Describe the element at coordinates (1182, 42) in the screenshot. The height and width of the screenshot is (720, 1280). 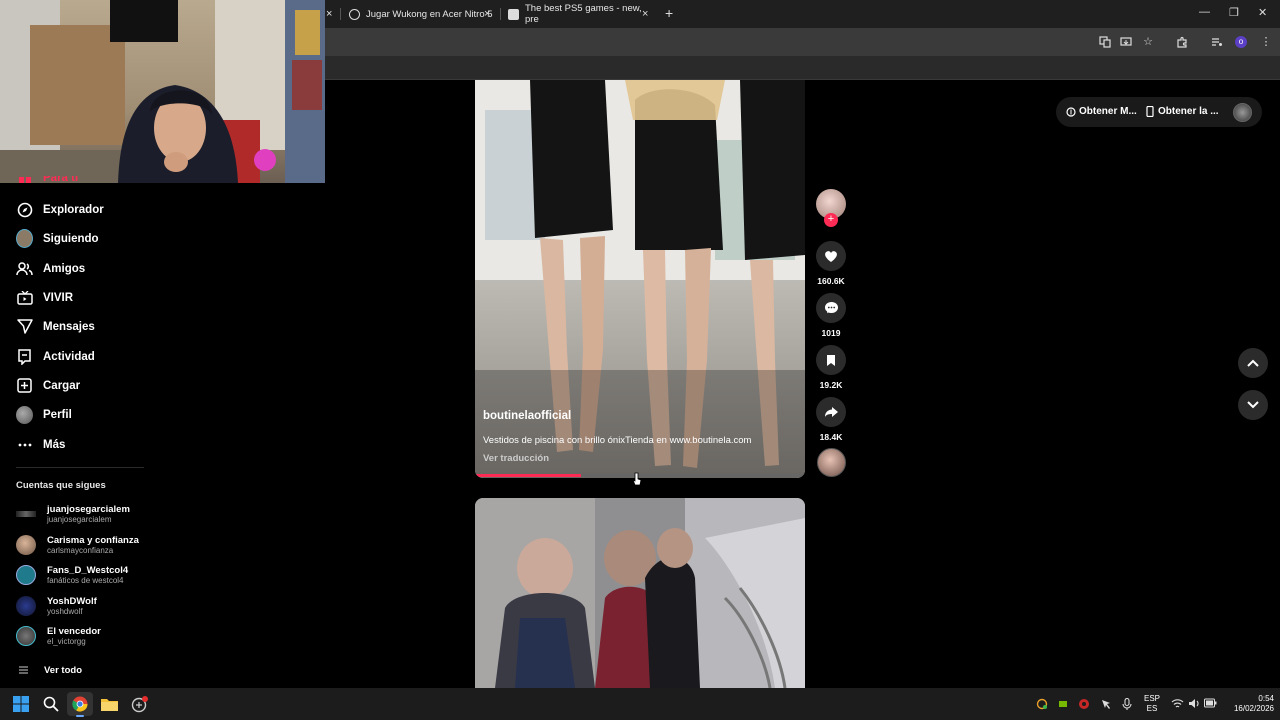
I see `extensions-icon` at that location.